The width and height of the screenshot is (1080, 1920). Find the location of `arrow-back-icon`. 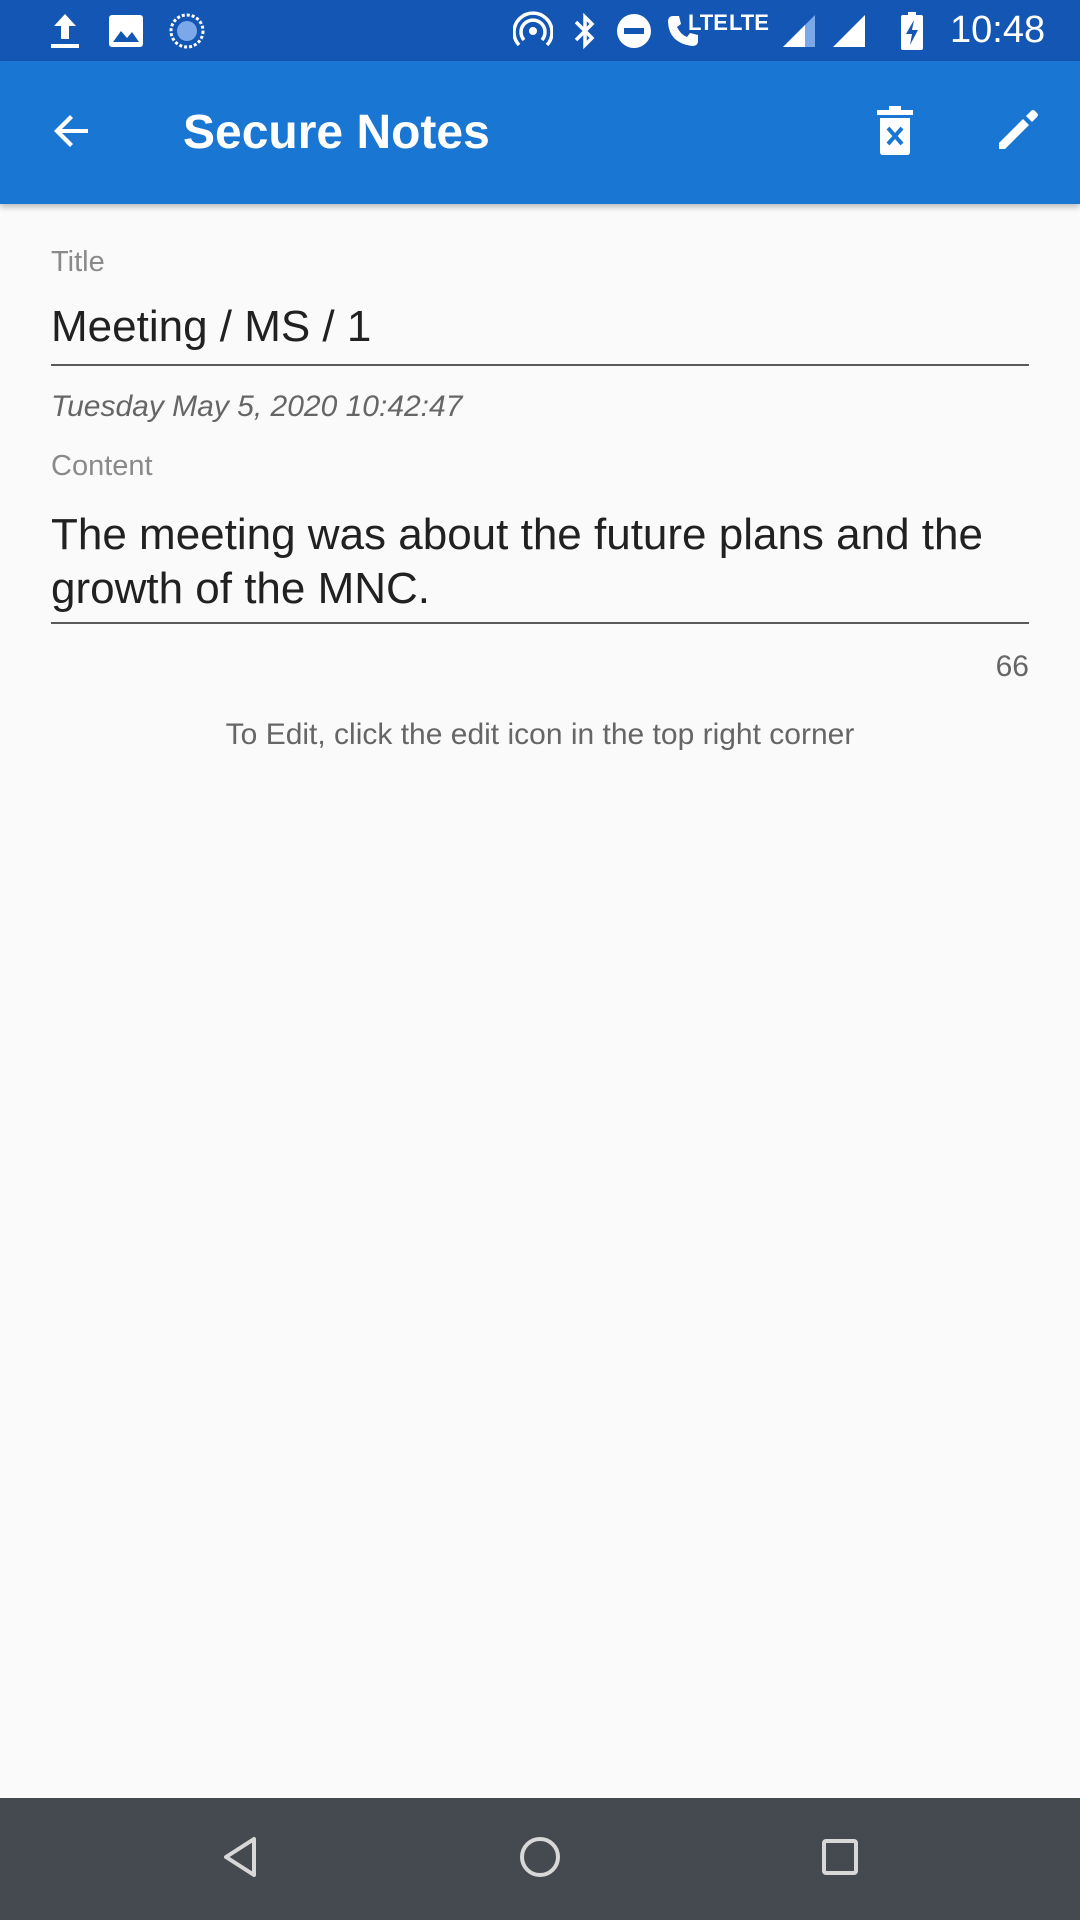

arrow-back-icon is located at coordinates (72, 133).